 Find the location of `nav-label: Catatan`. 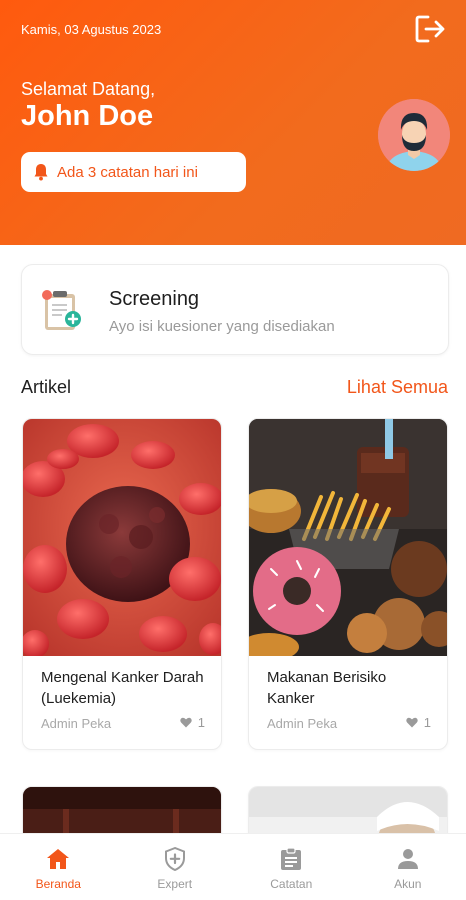

nav-label: Catatan is located at coordinates (291, 884).